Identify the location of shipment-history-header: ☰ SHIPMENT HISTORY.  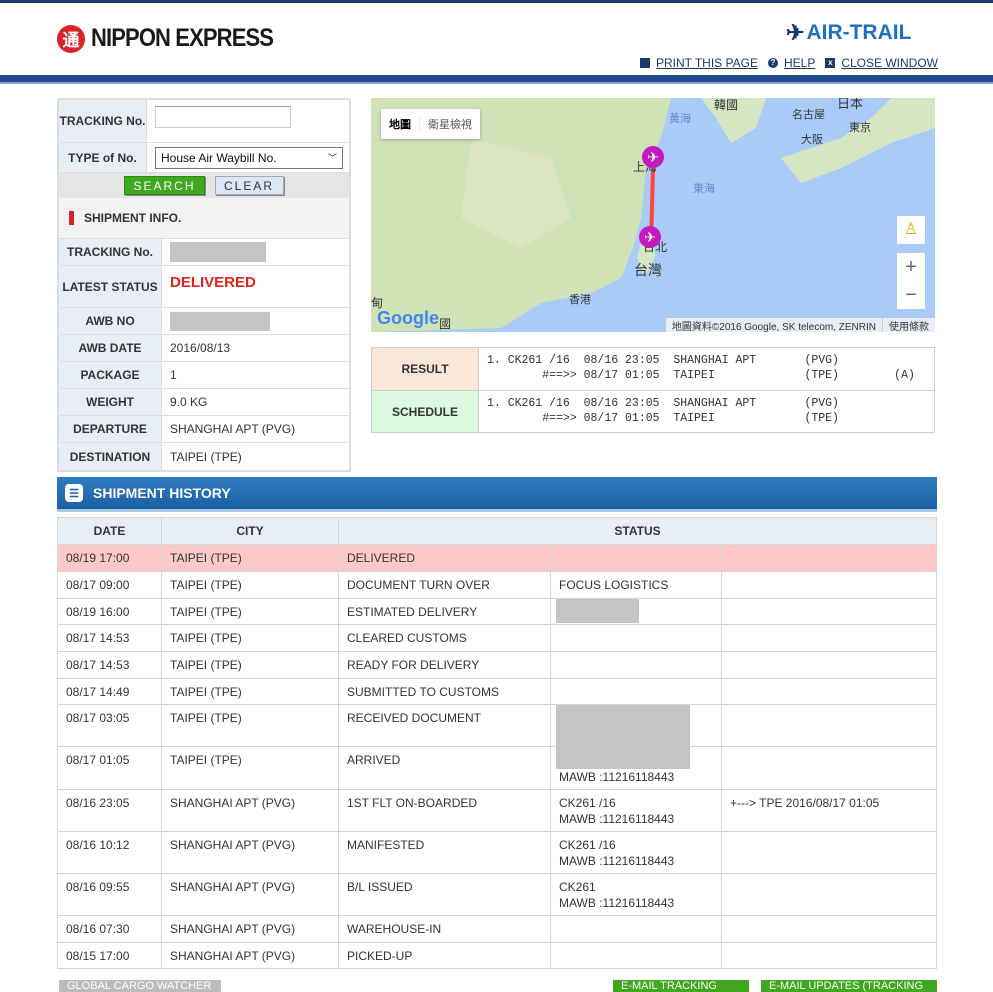
(497, 494).